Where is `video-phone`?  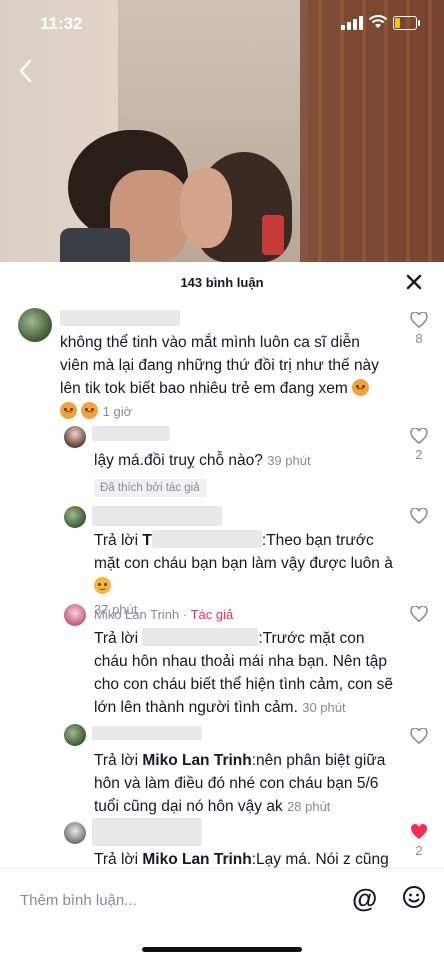 video-phone is located at coordinates (273, 235).